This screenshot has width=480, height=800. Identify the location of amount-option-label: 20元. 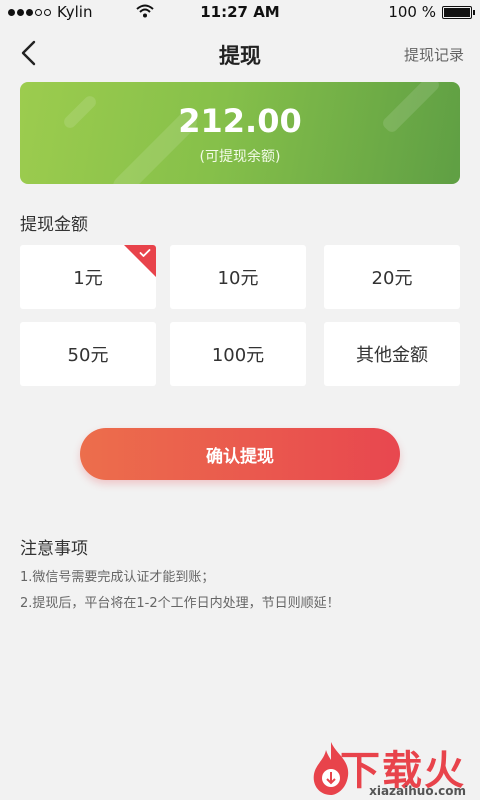
(392, 278).